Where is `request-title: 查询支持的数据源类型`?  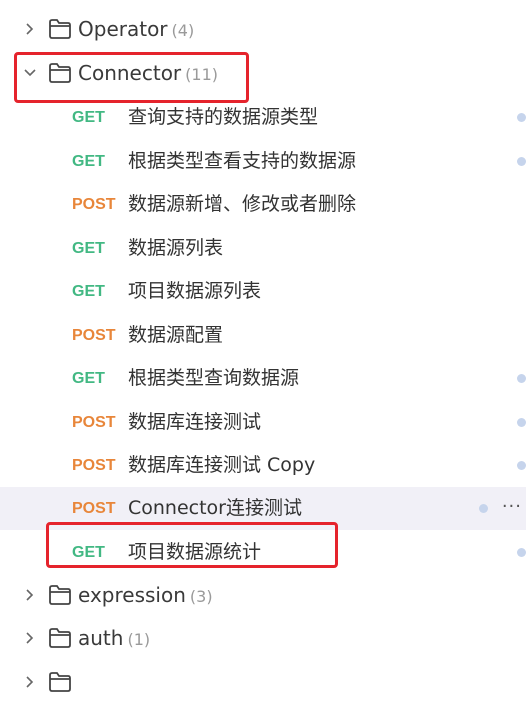 request-title: 查询支持的数据源类型 is located at coordinates (223, 117).